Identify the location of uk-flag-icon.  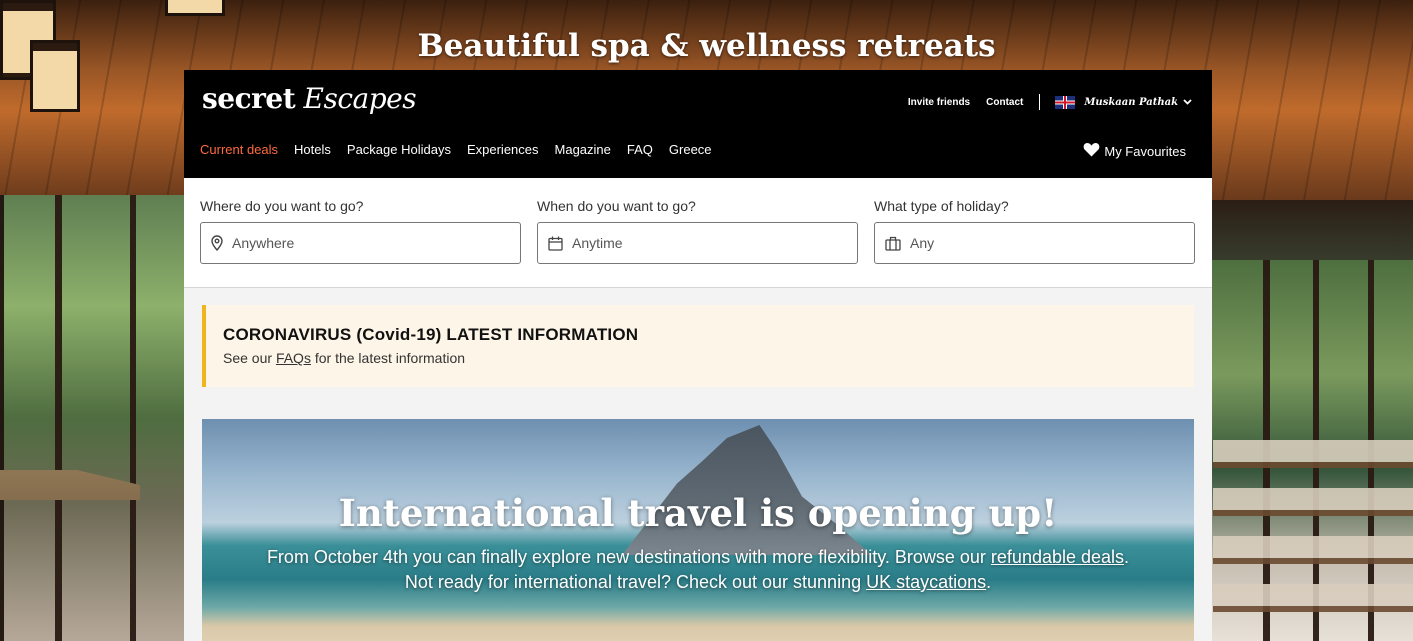
(1065, 102).